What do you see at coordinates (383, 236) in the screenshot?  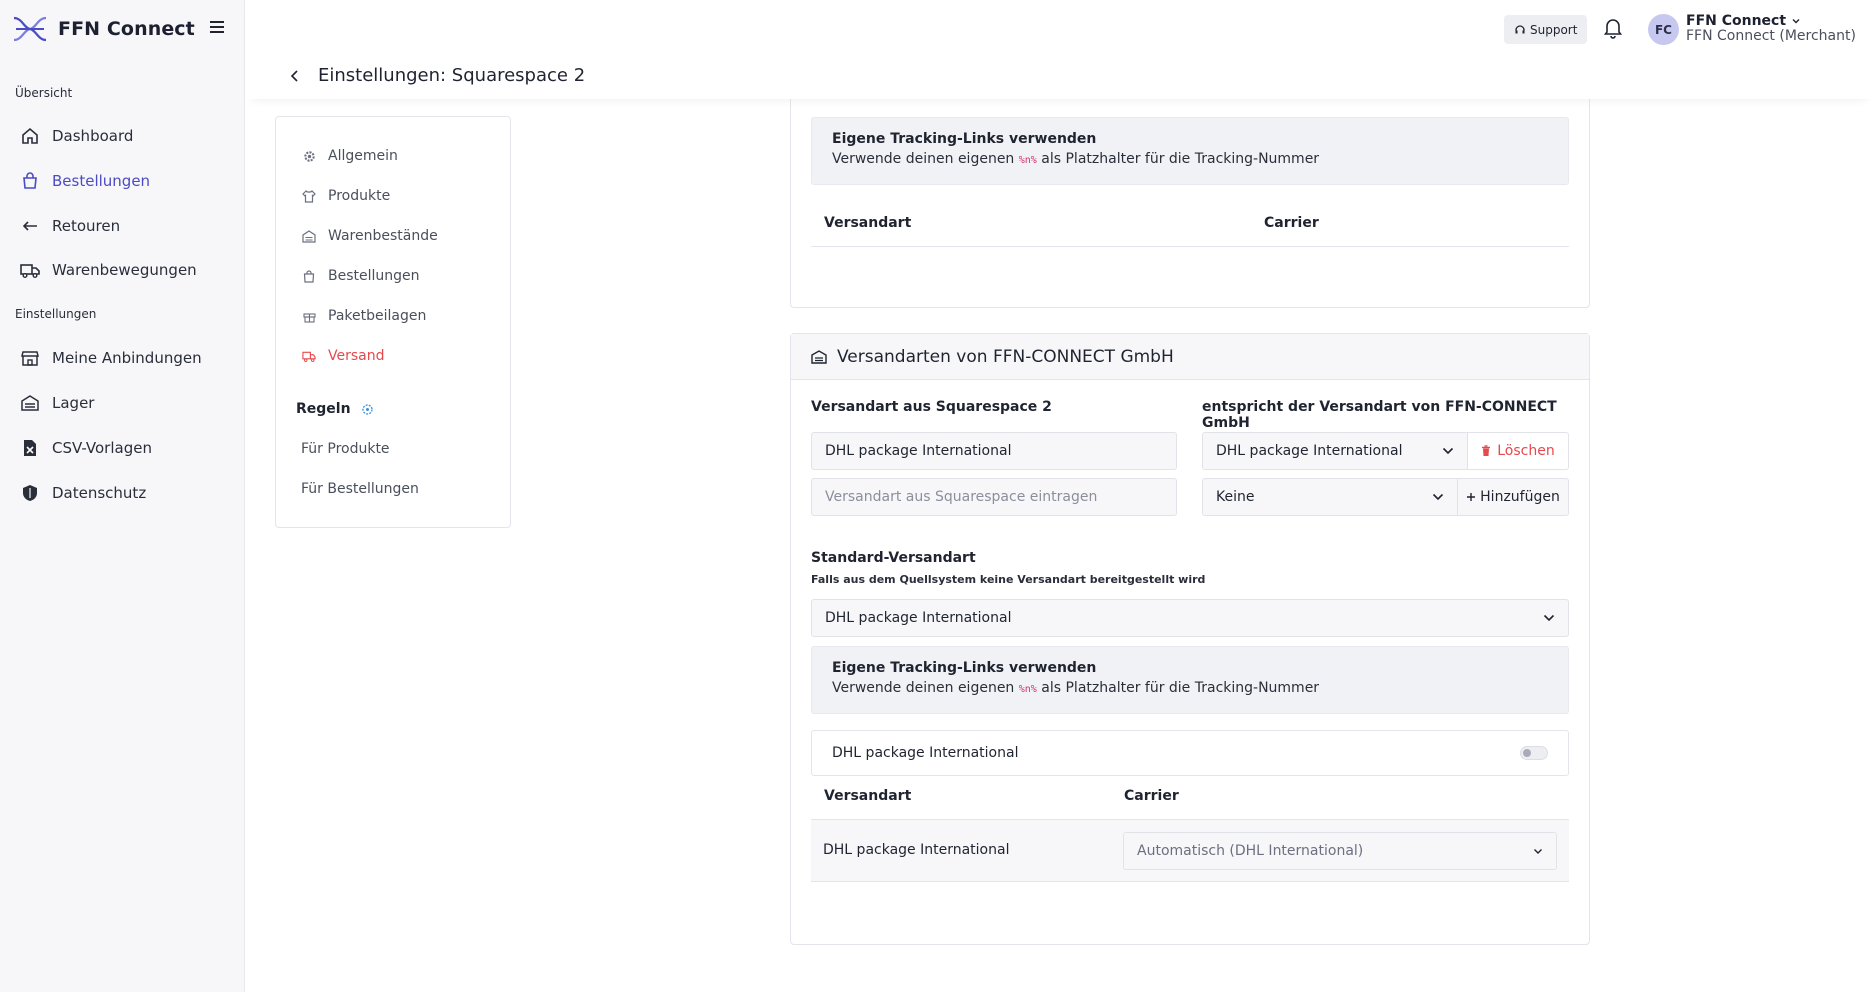 I see `settings-item-label: Warenbestände` at bounding box center [383, 236].